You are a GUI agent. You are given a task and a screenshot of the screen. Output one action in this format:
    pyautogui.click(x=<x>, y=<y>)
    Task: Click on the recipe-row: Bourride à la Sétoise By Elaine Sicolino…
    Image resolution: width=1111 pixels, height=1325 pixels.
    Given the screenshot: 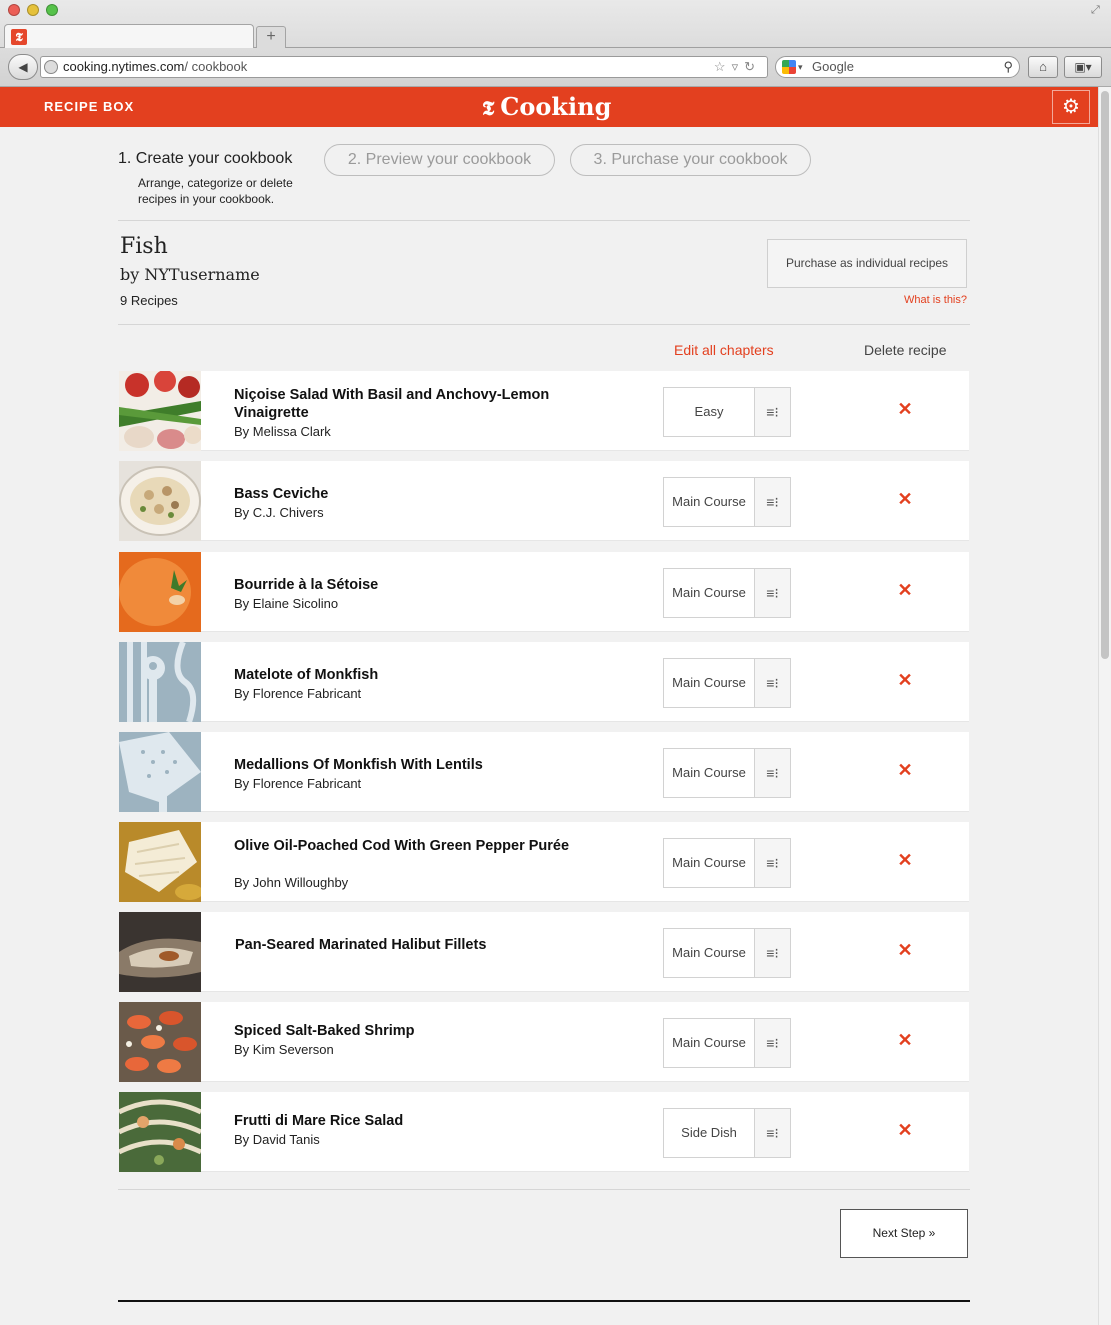 What is the action you would take?
    pyautogui.click(x=544, y=592)
    